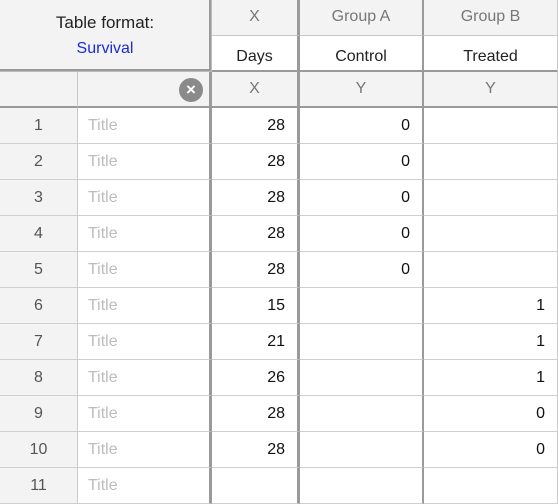 The image size is (558, 504). I want to click on column-type-x: X, so click(256, 90).